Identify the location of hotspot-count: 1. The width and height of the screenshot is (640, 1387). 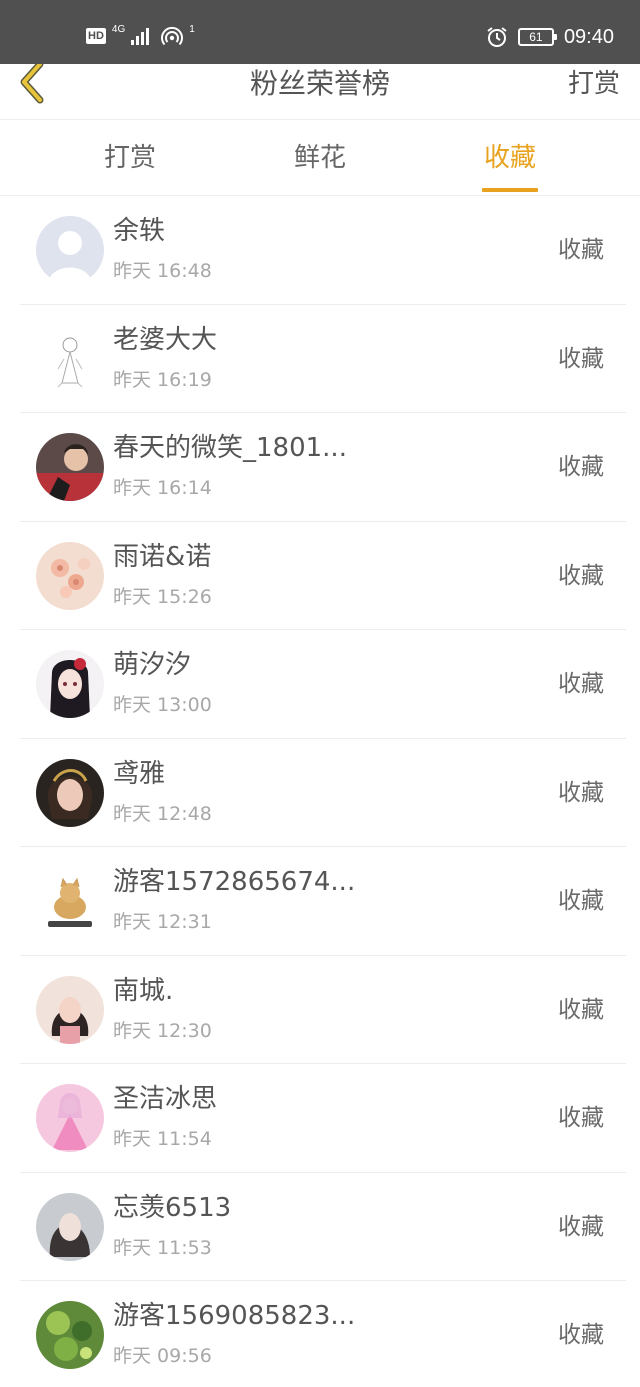
(192, 29).